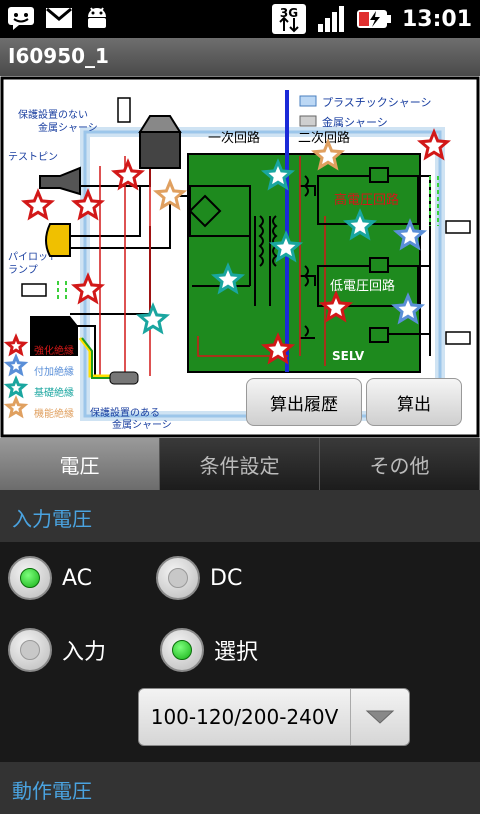 This screenshot has width=480, height=814. What do you see at coordinates (30, 578) in the screenshot?
I see `radio-ac-indicator` at bounding box center [30, 578].